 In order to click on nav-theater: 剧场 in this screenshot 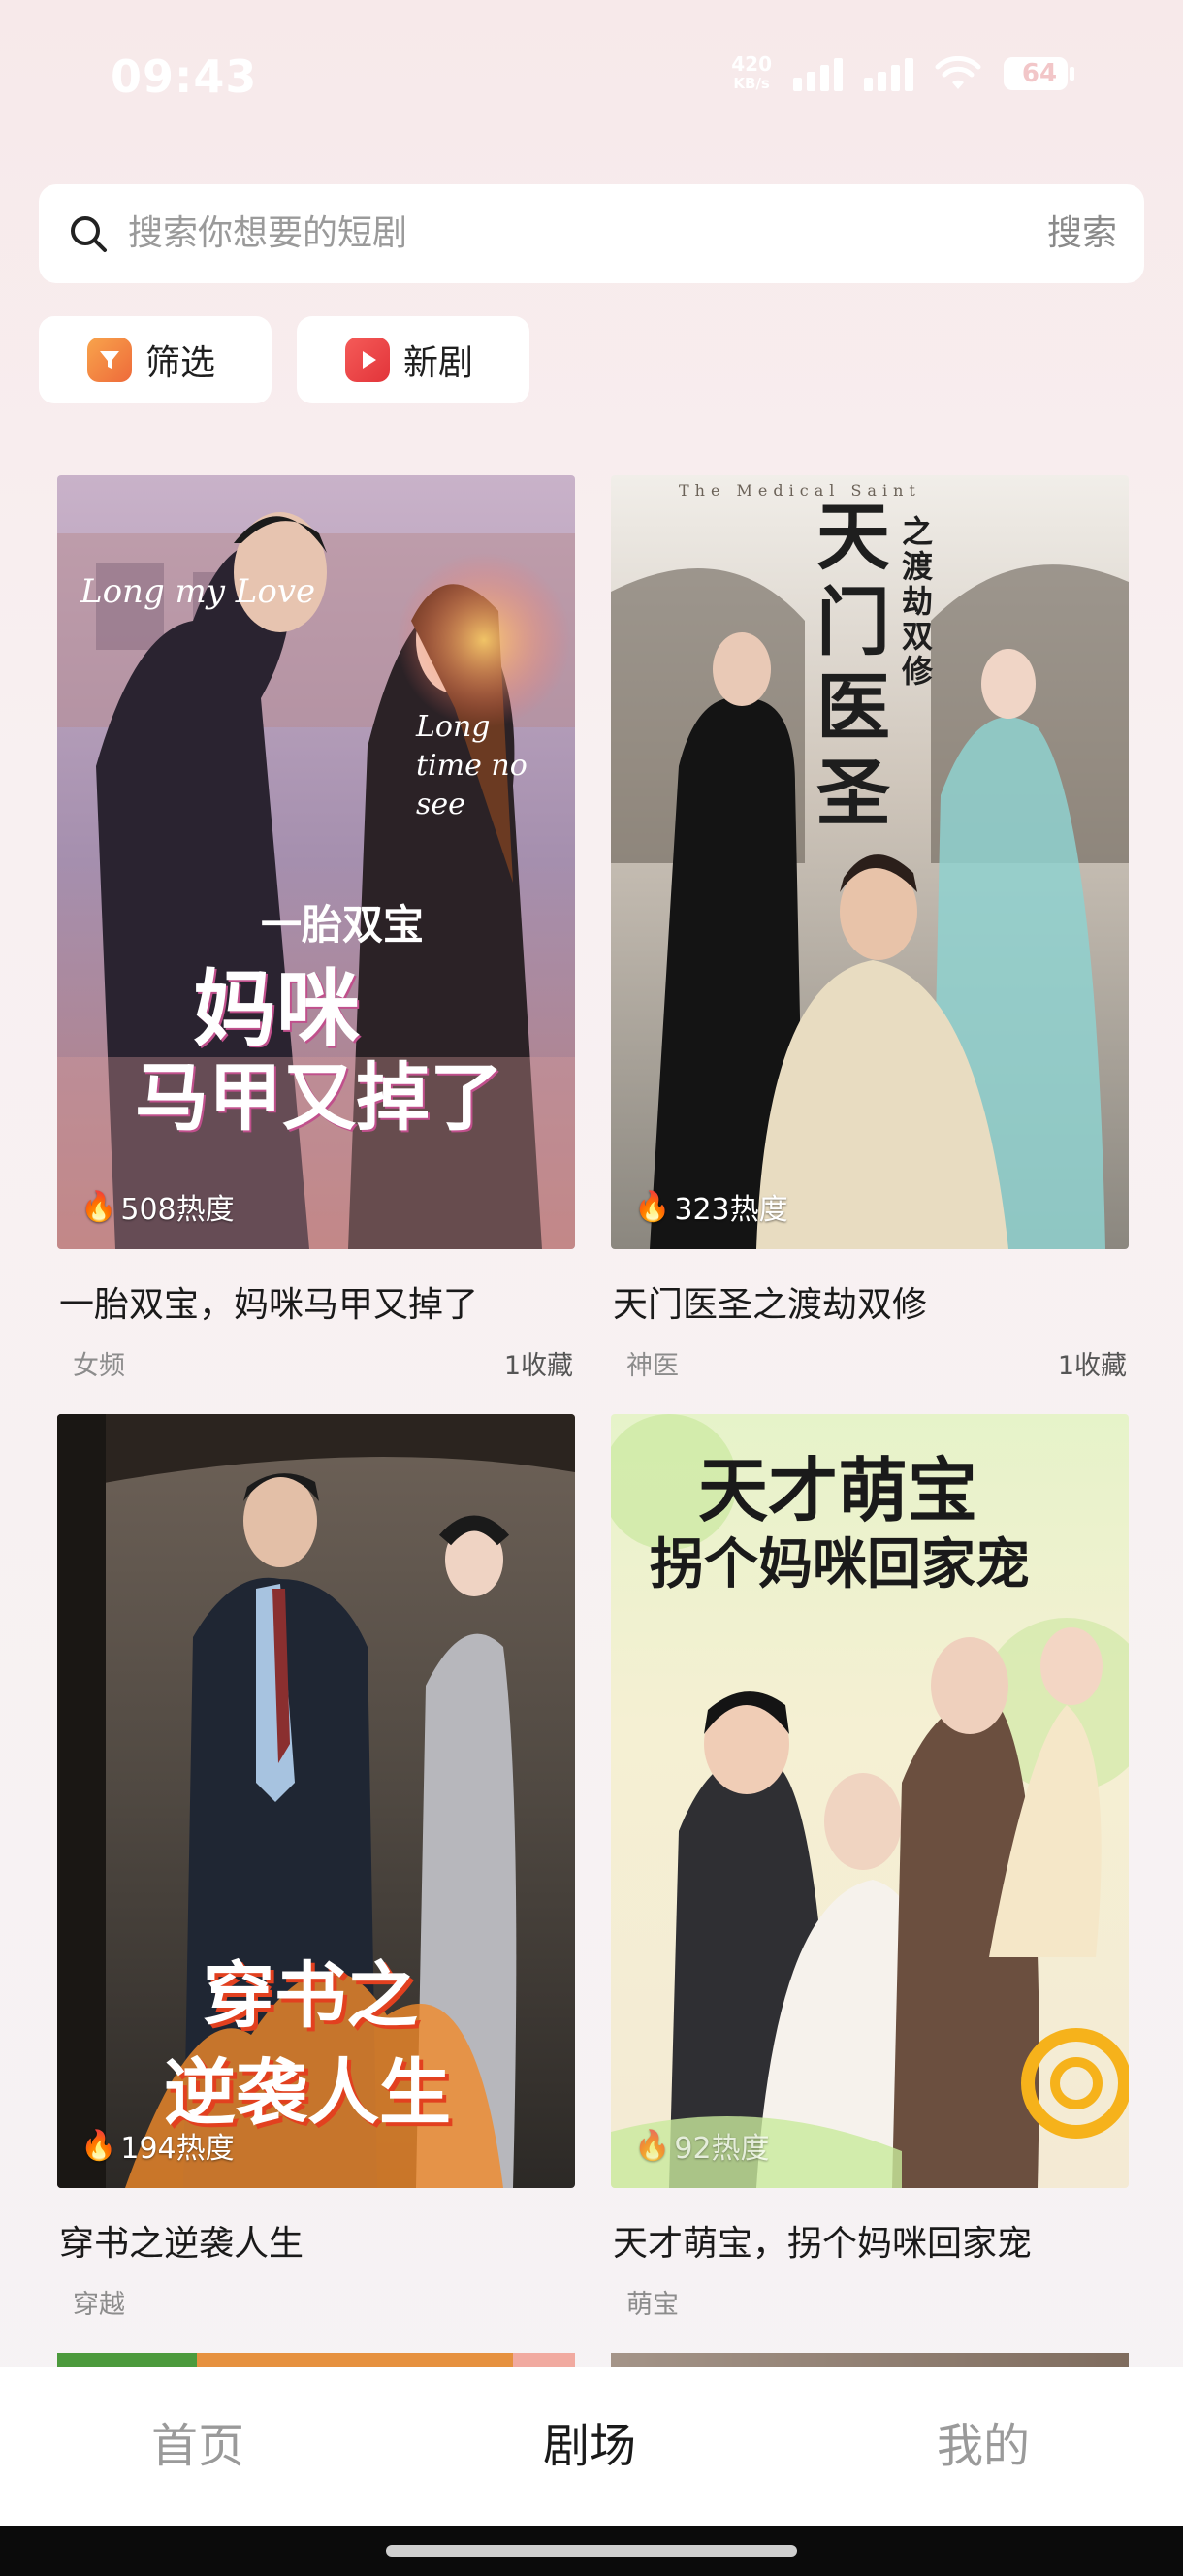, I will do `click(589, 2446)`.